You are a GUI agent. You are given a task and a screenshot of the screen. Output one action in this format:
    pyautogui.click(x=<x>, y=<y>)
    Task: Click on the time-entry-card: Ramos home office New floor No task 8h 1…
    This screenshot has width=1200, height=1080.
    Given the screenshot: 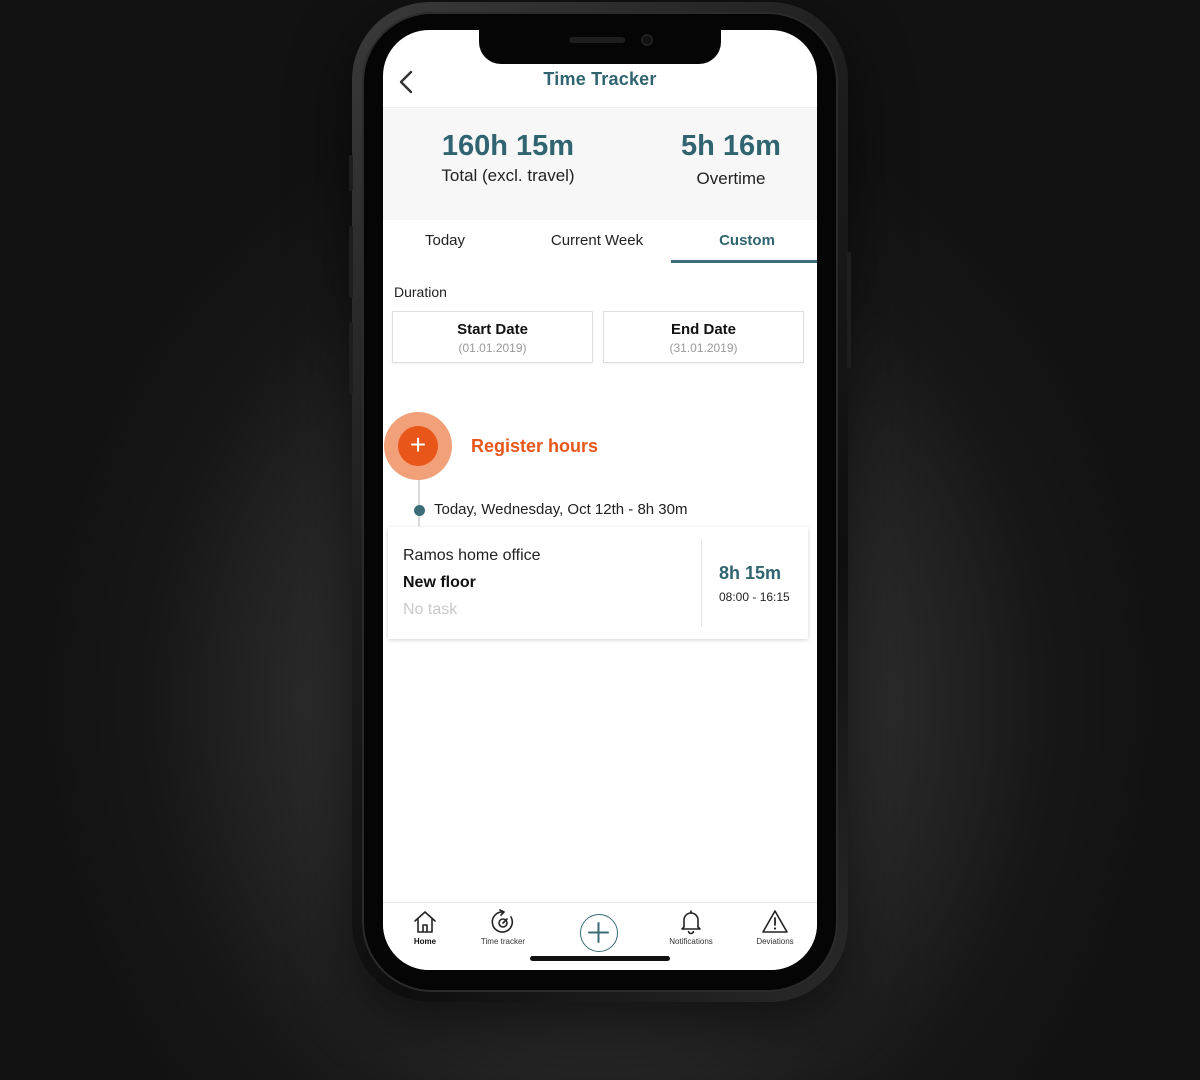 What is the action you would take?
    pyautogui.click(x=598, y=583)
    